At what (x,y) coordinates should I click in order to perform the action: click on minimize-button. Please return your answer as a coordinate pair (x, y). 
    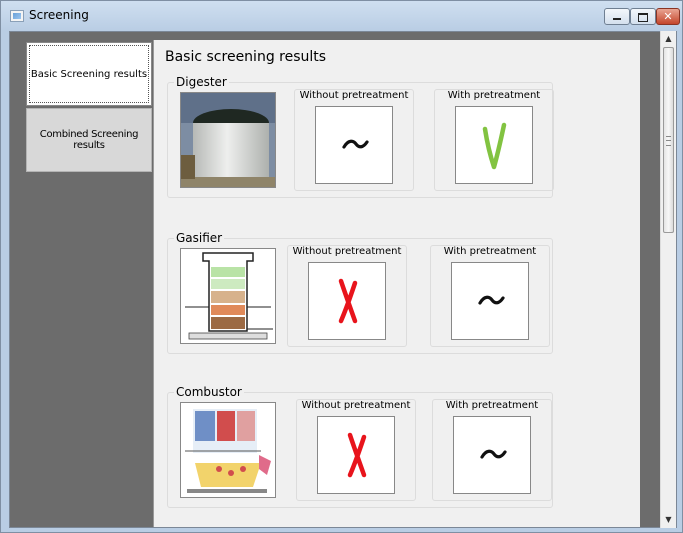
    Looking at the image, I should click on (617, 16).